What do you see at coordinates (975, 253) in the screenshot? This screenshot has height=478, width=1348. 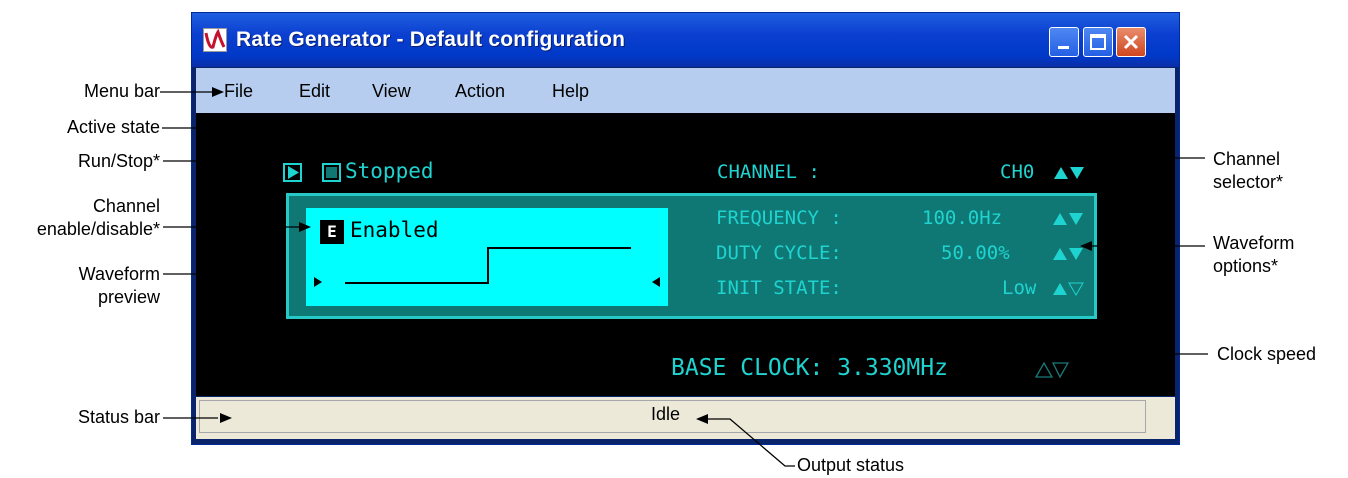 I see `duty-cycle-value: 50.00%` at bounding box center [975, 253].